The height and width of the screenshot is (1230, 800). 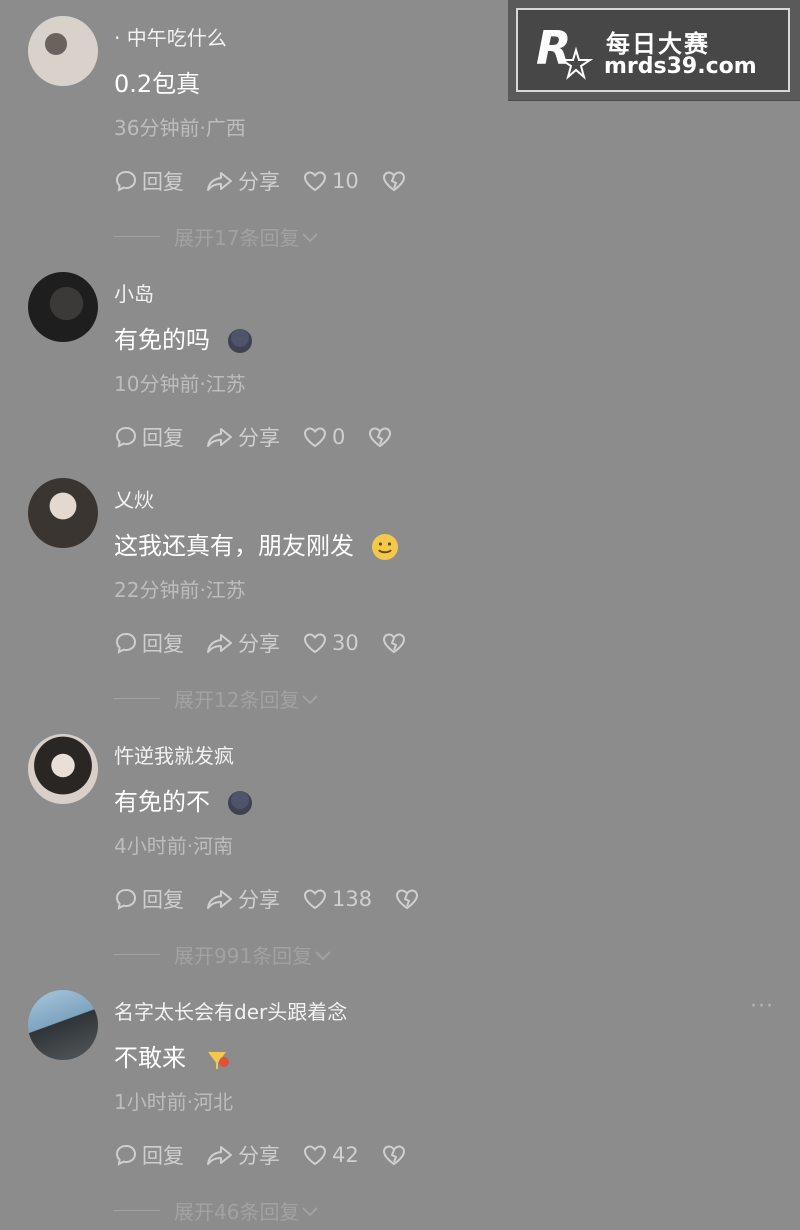 I want to click on comment-actions: 回复 分享 30, so click(x=273, y=643).